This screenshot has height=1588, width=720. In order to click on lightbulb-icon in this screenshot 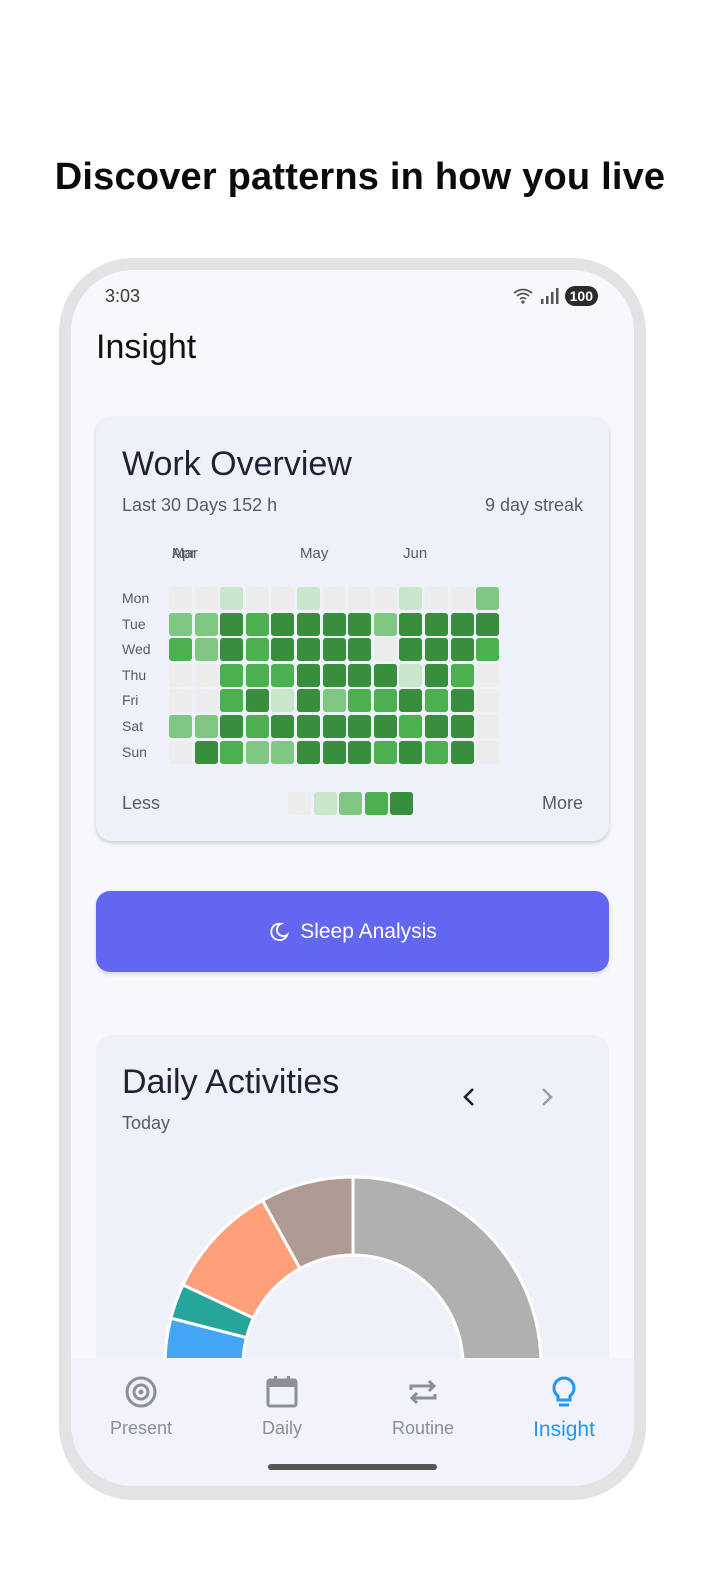, I will do `click(564, 1391)`.